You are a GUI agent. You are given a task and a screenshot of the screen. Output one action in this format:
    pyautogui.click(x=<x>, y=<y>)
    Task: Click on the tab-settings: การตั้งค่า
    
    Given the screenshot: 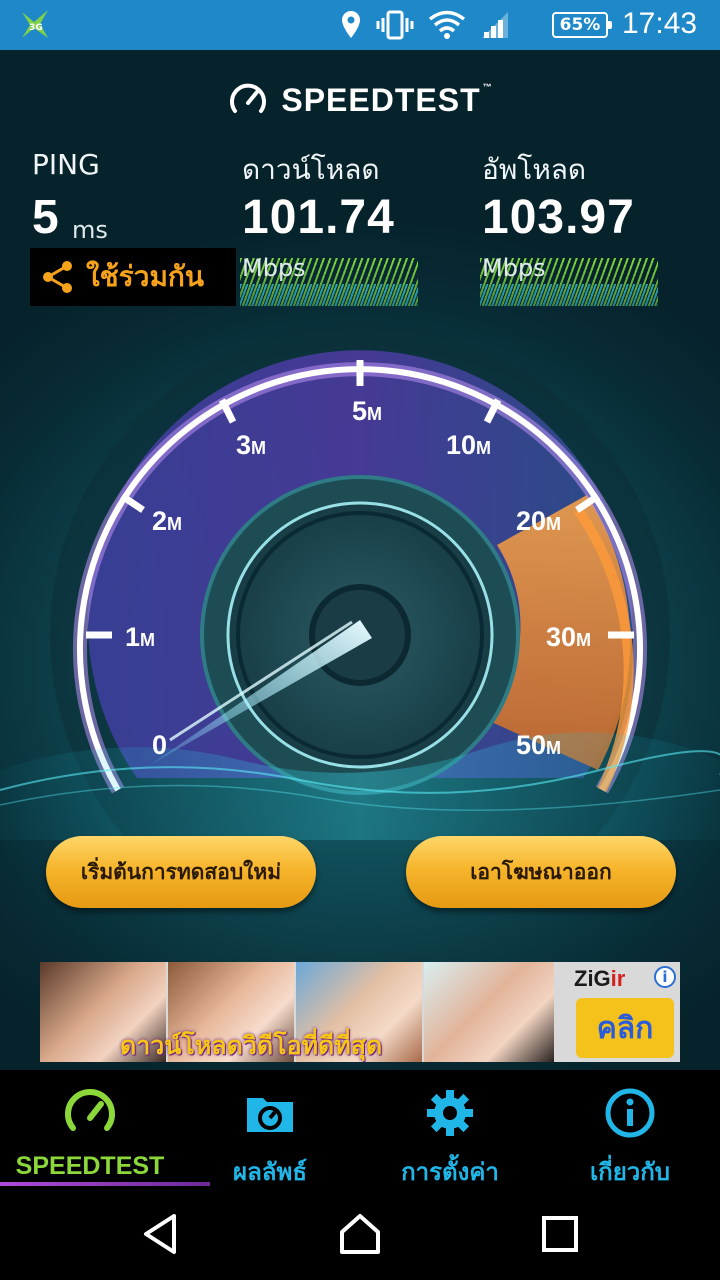 What is the action you would take?
    pyautogui.click(x=450, y=1129)
    